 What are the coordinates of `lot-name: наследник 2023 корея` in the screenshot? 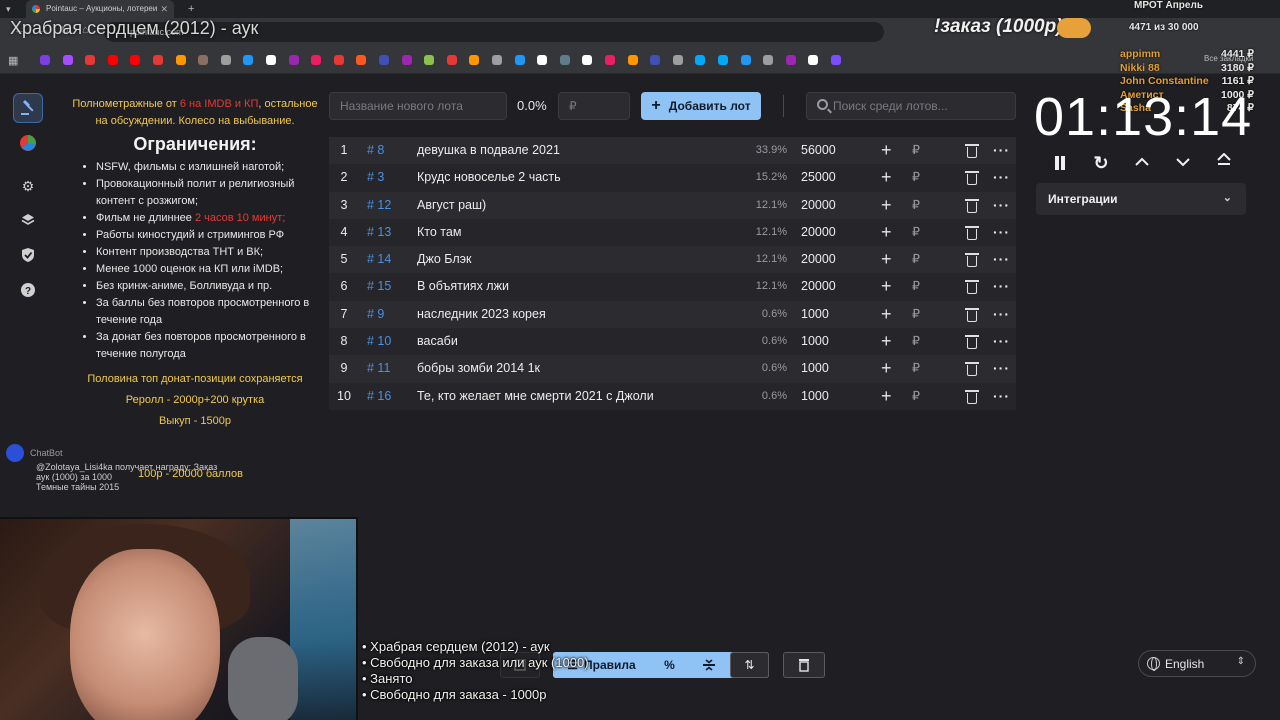 It's located at (481, 314).